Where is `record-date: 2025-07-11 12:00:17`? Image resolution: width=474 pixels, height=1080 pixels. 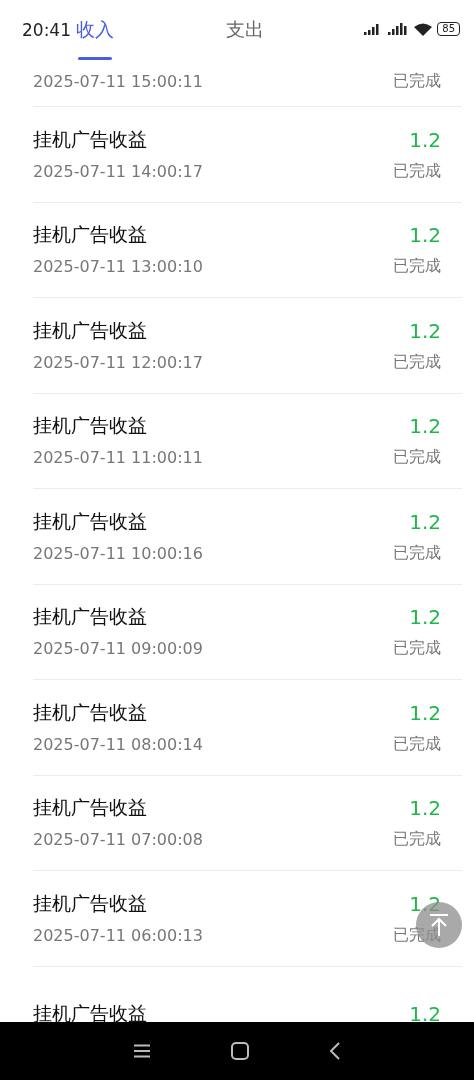 record-date: 2025-07-11 12:00:17 is located at coordinates (118, 362).